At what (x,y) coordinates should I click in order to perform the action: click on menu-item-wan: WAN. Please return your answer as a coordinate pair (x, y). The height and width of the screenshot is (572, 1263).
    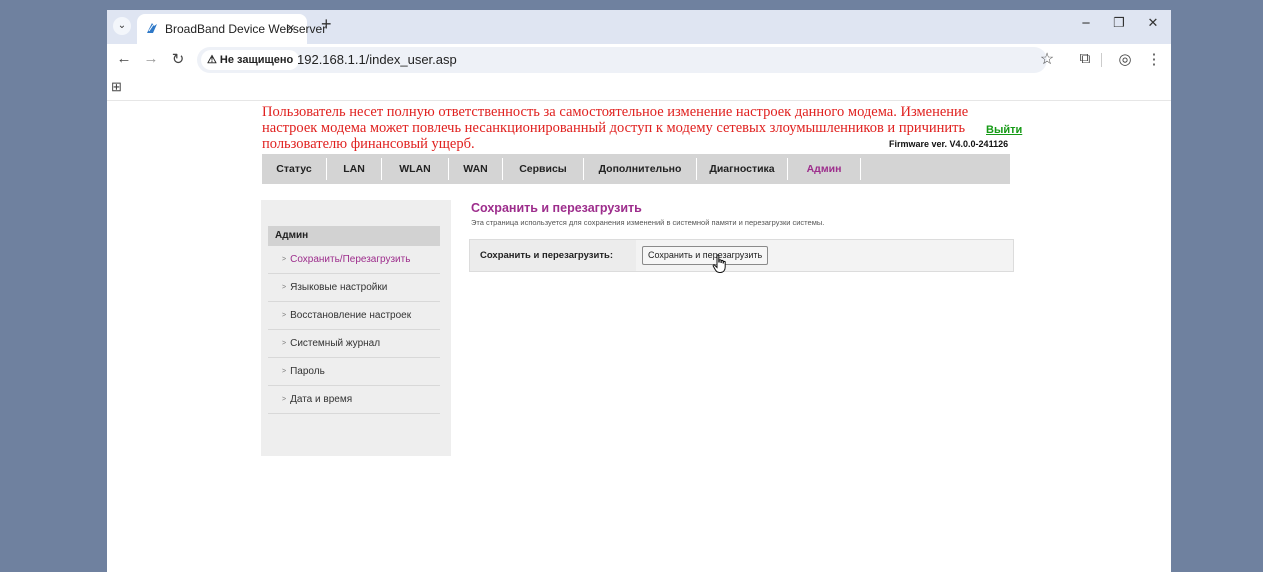
    Looking at the image, I should click on (475, 169).